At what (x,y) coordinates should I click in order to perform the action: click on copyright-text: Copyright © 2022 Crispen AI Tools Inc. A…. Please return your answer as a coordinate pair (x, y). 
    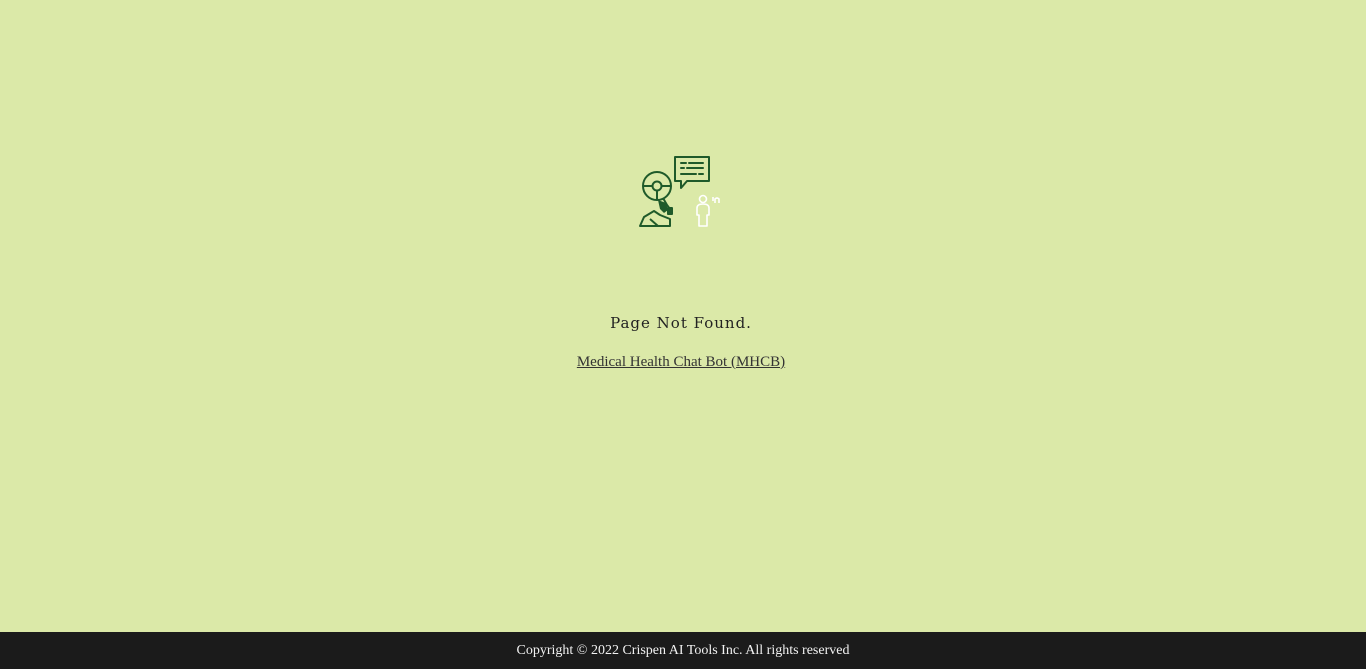
    Looking at the image, I should click on (683, 650).